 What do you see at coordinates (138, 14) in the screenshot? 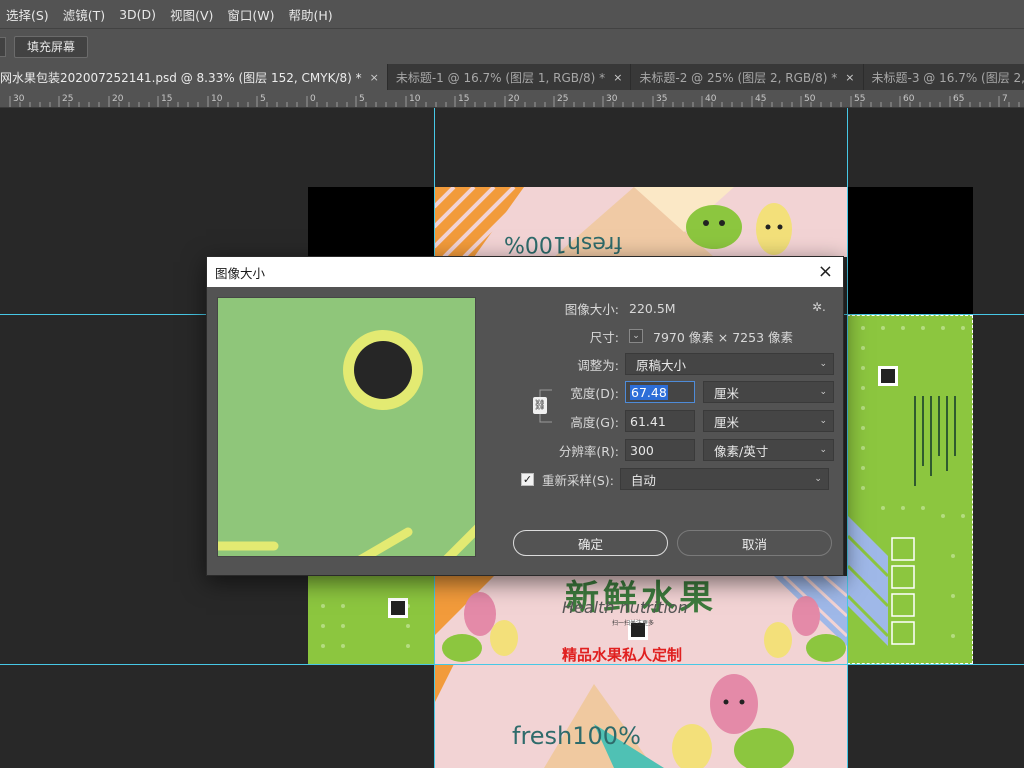
I see `menu-3d: 3D(D)` at bounding box center [138, 14].